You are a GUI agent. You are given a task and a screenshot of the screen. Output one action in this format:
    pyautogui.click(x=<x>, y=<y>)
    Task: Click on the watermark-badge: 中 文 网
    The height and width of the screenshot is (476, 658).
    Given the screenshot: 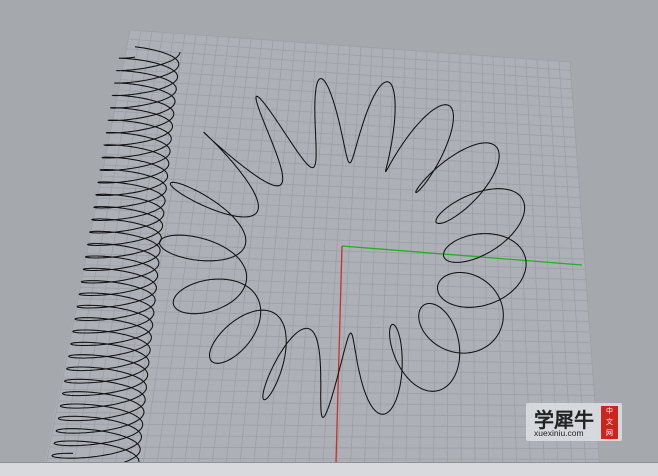 What is the action you would take?
    pyautogui.click(x=609, y=422)
    